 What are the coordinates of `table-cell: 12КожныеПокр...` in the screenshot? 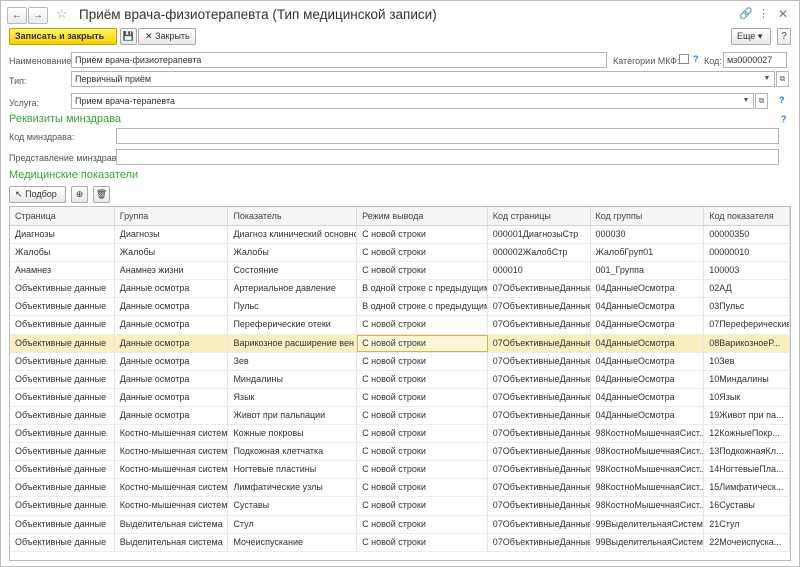 It's located at (747, 434).